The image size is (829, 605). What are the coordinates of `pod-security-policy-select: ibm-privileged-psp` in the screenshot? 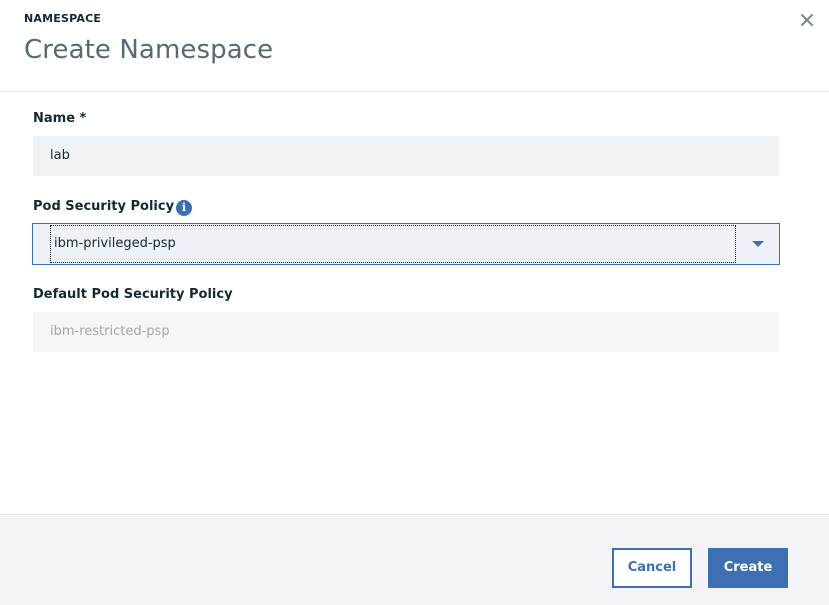 It's located at (406, 244).